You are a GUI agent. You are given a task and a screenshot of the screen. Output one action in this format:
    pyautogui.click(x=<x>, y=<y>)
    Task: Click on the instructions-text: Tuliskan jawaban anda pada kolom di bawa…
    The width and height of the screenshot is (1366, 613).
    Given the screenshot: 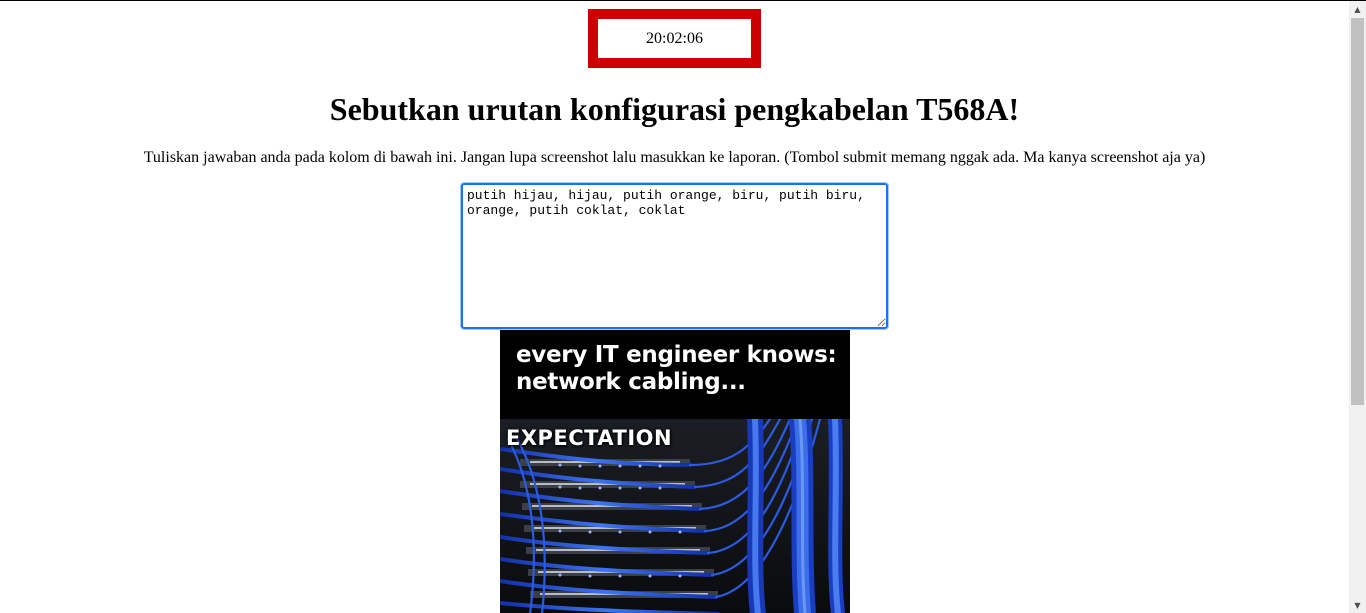 What is the action you would take?
    pyautogui.click(x=674, y=157)
    